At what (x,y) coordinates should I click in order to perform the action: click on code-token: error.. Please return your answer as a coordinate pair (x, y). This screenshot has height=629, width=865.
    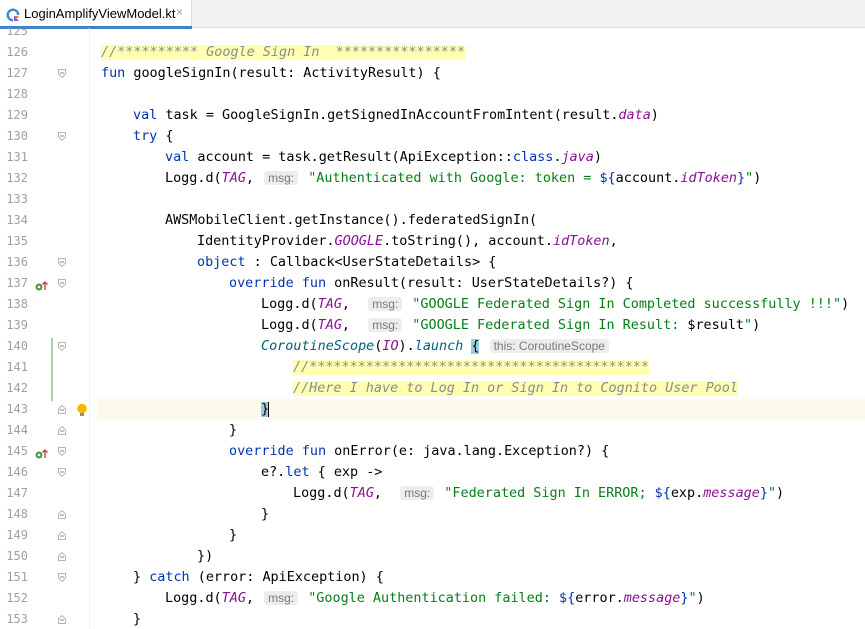
    Looking at the image, I should click on (599, 598).